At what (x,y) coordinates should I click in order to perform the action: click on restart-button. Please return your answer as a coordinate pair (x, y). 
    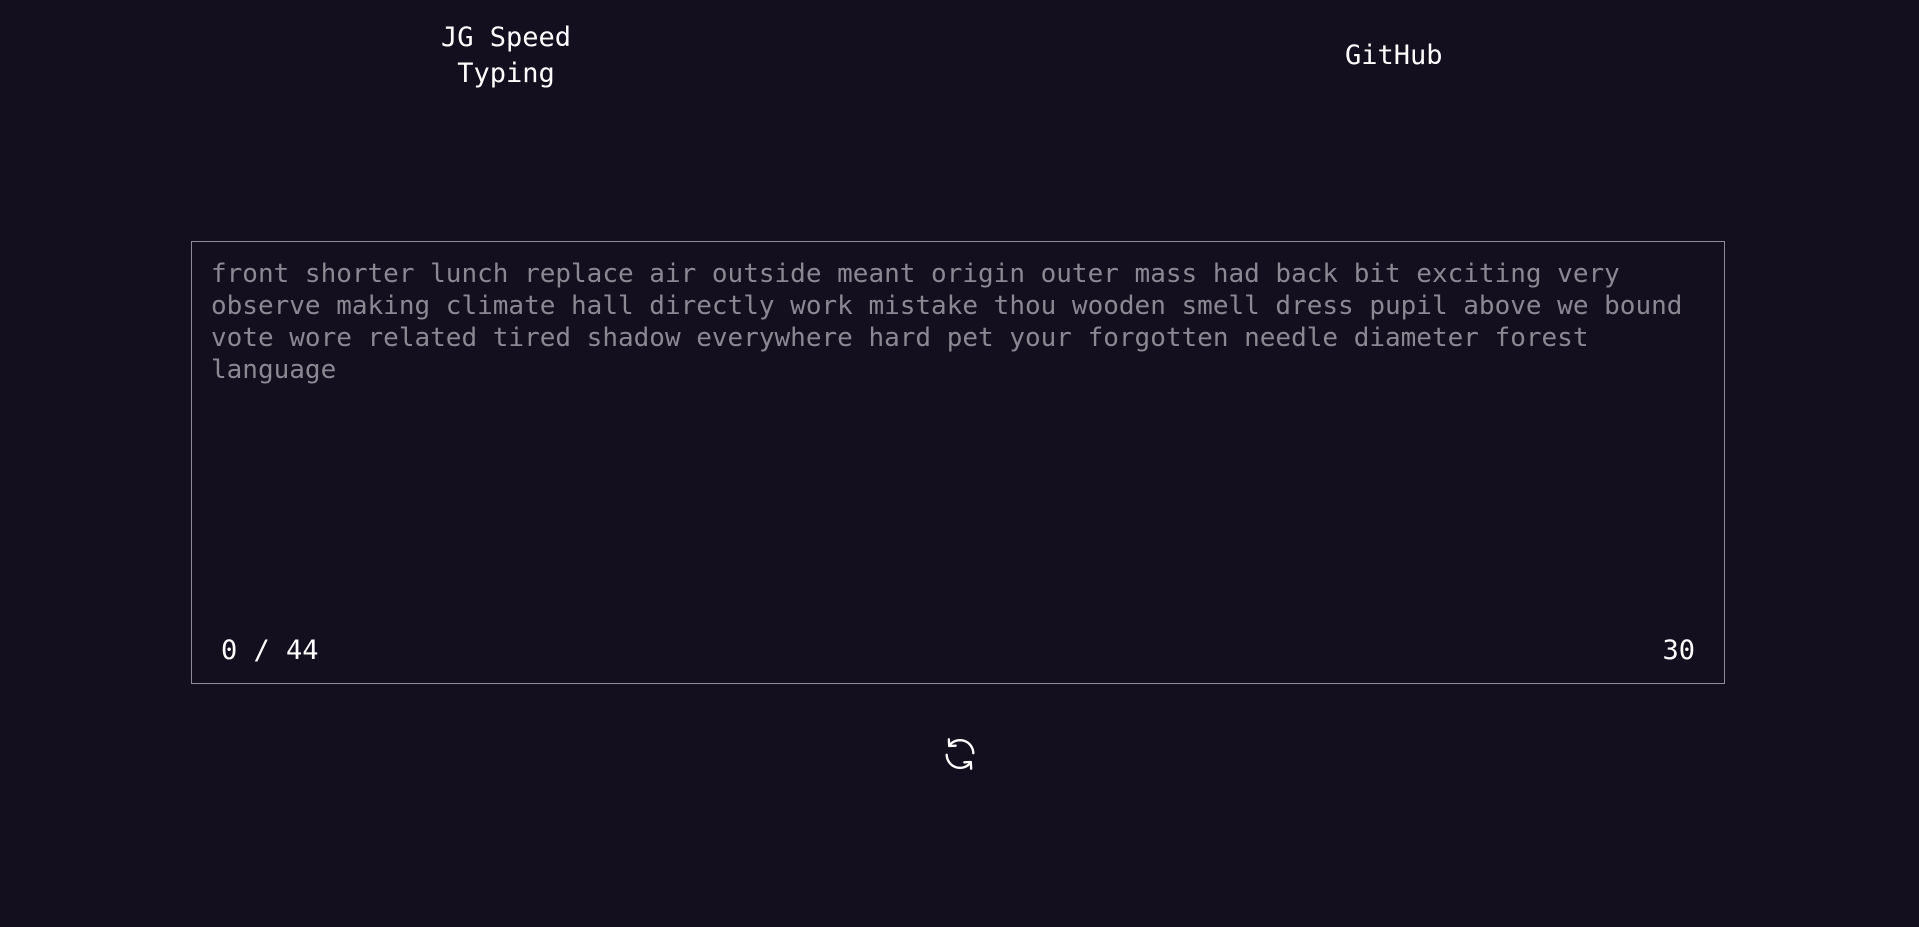
    Looking at the image, I should click on (960, 754).